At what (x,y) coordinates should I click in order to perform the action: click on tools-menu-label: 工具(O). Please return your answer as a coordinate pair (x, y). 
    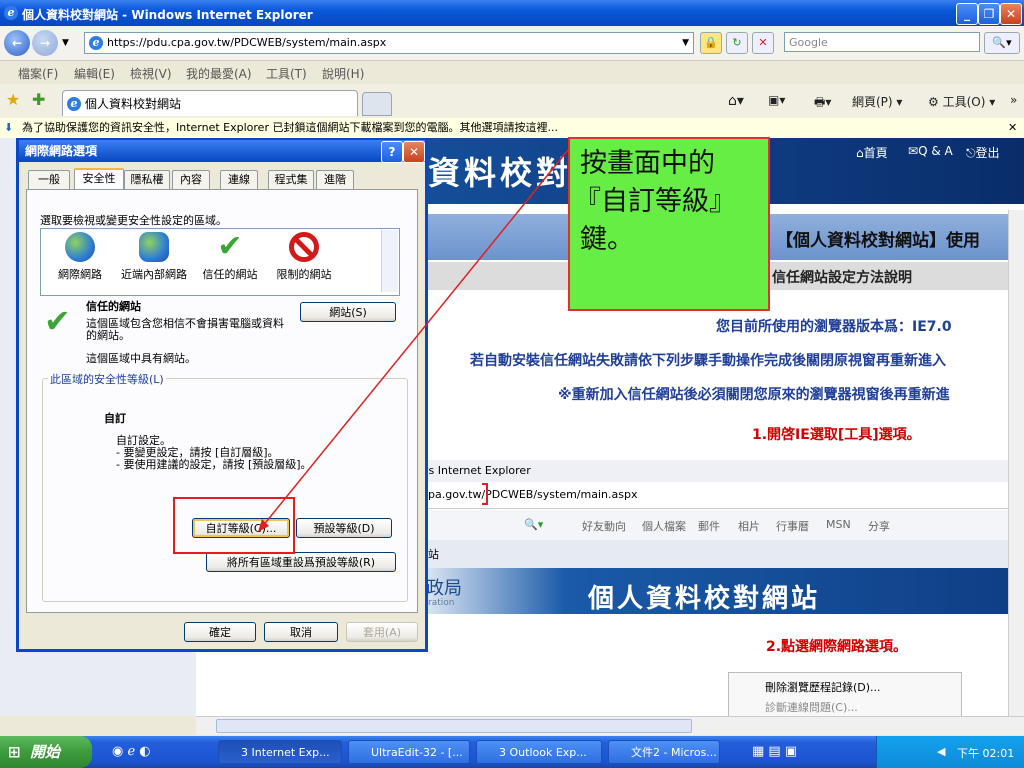
    Looking at the image, I should click on (964, 102).